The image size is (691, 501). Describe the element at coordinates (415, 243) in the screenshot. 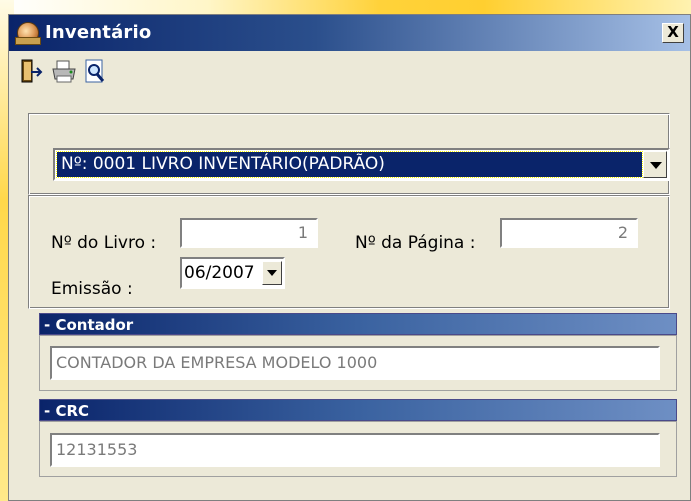

I see `pagina-label: Nº da Página :` at that location.